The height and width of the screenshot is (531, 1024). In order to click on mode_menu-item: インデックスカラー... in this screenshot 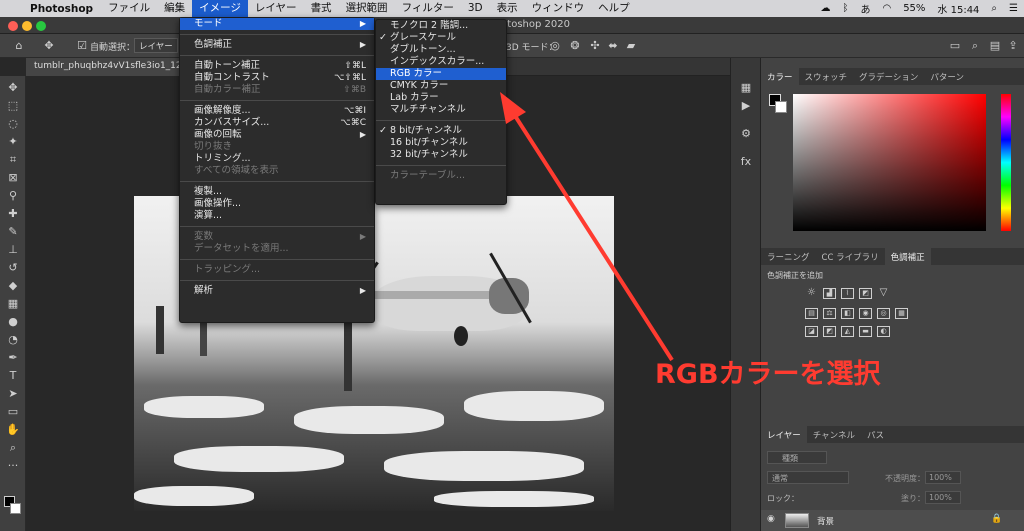, I will do `click(441, 62)`.